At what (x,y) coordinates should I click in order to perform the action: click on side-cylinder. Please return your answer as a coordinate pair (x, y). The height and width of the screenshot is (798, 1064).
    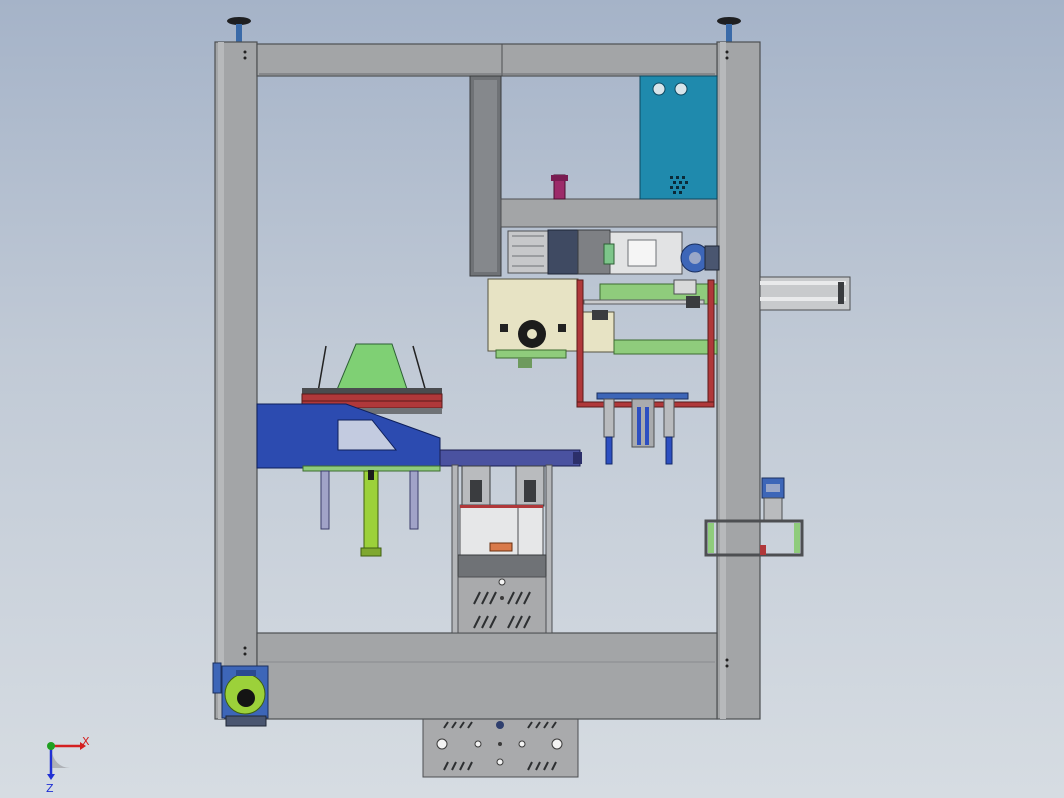
    Looking at the image, I should click on (805, 293).